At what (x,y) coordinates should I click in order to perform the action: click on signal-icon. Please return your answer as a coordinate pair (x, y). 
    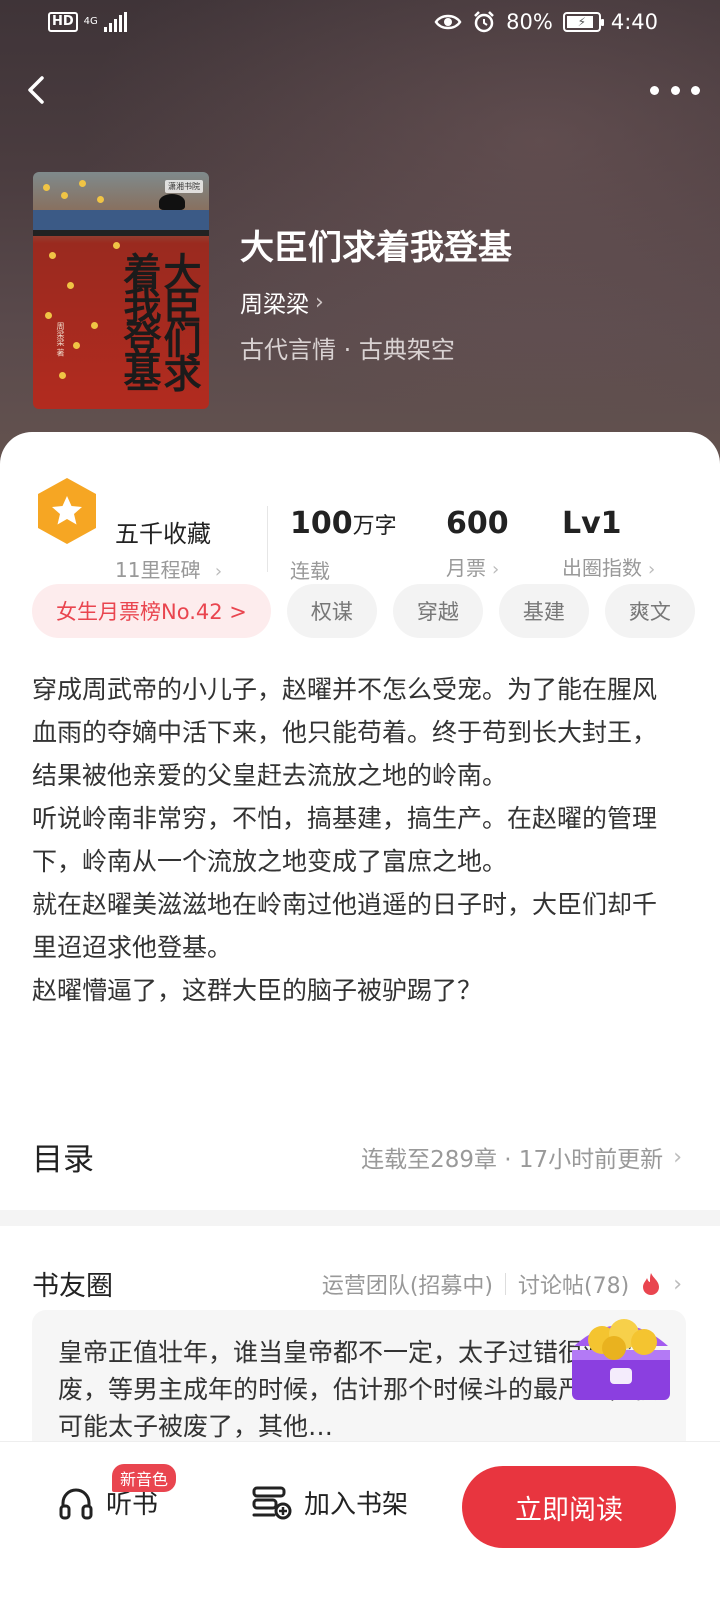
    Looking at the image, I should click on (115, 22).